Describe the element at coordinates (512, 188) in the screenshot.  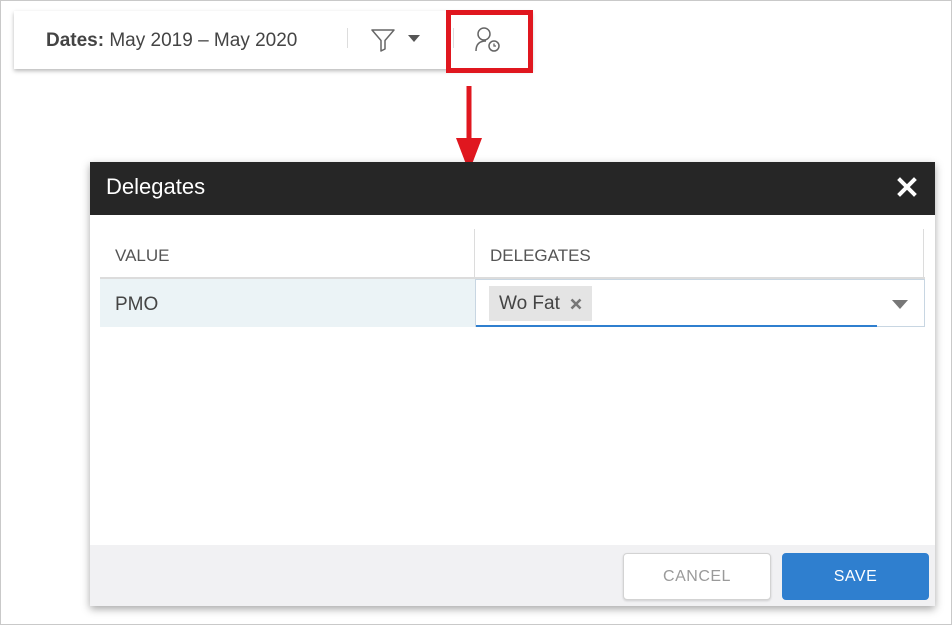
I see `dialog-header: Delegates` at that location.